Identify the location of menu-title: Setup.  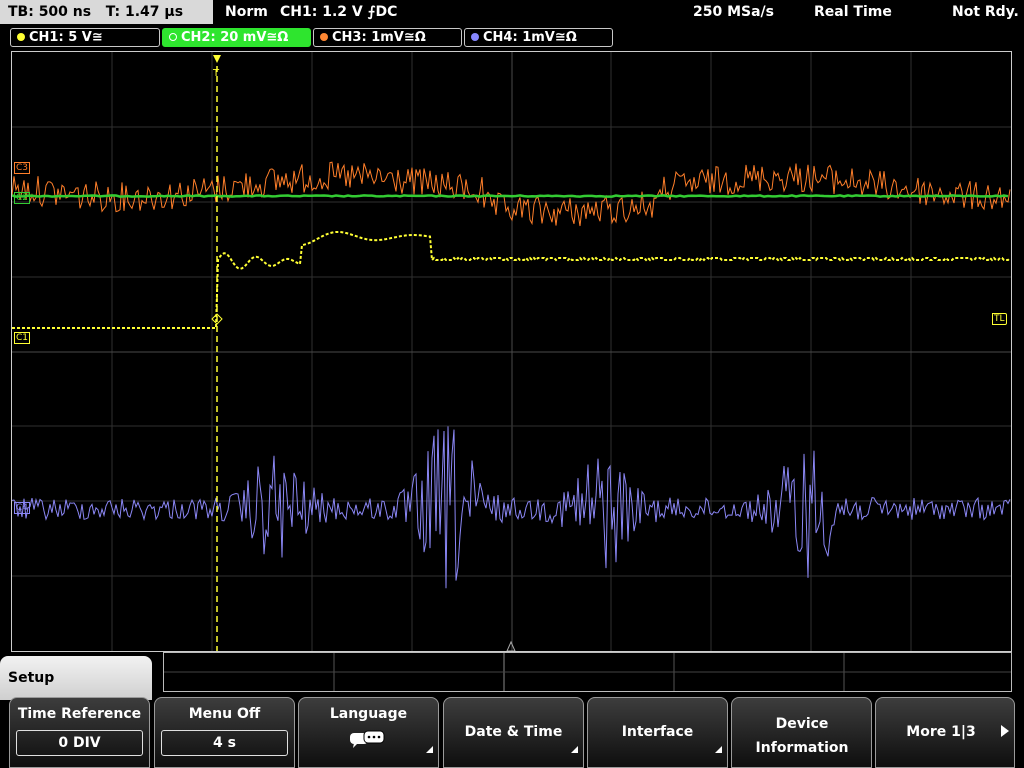
(31, 678).